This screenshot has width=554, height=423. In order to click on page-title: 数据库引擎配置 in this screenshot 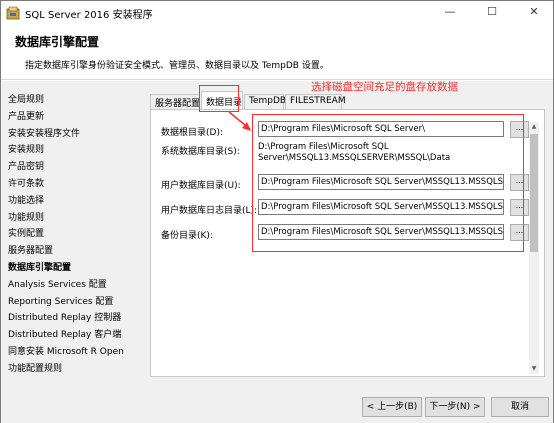, I will do `click(57, 42)`.